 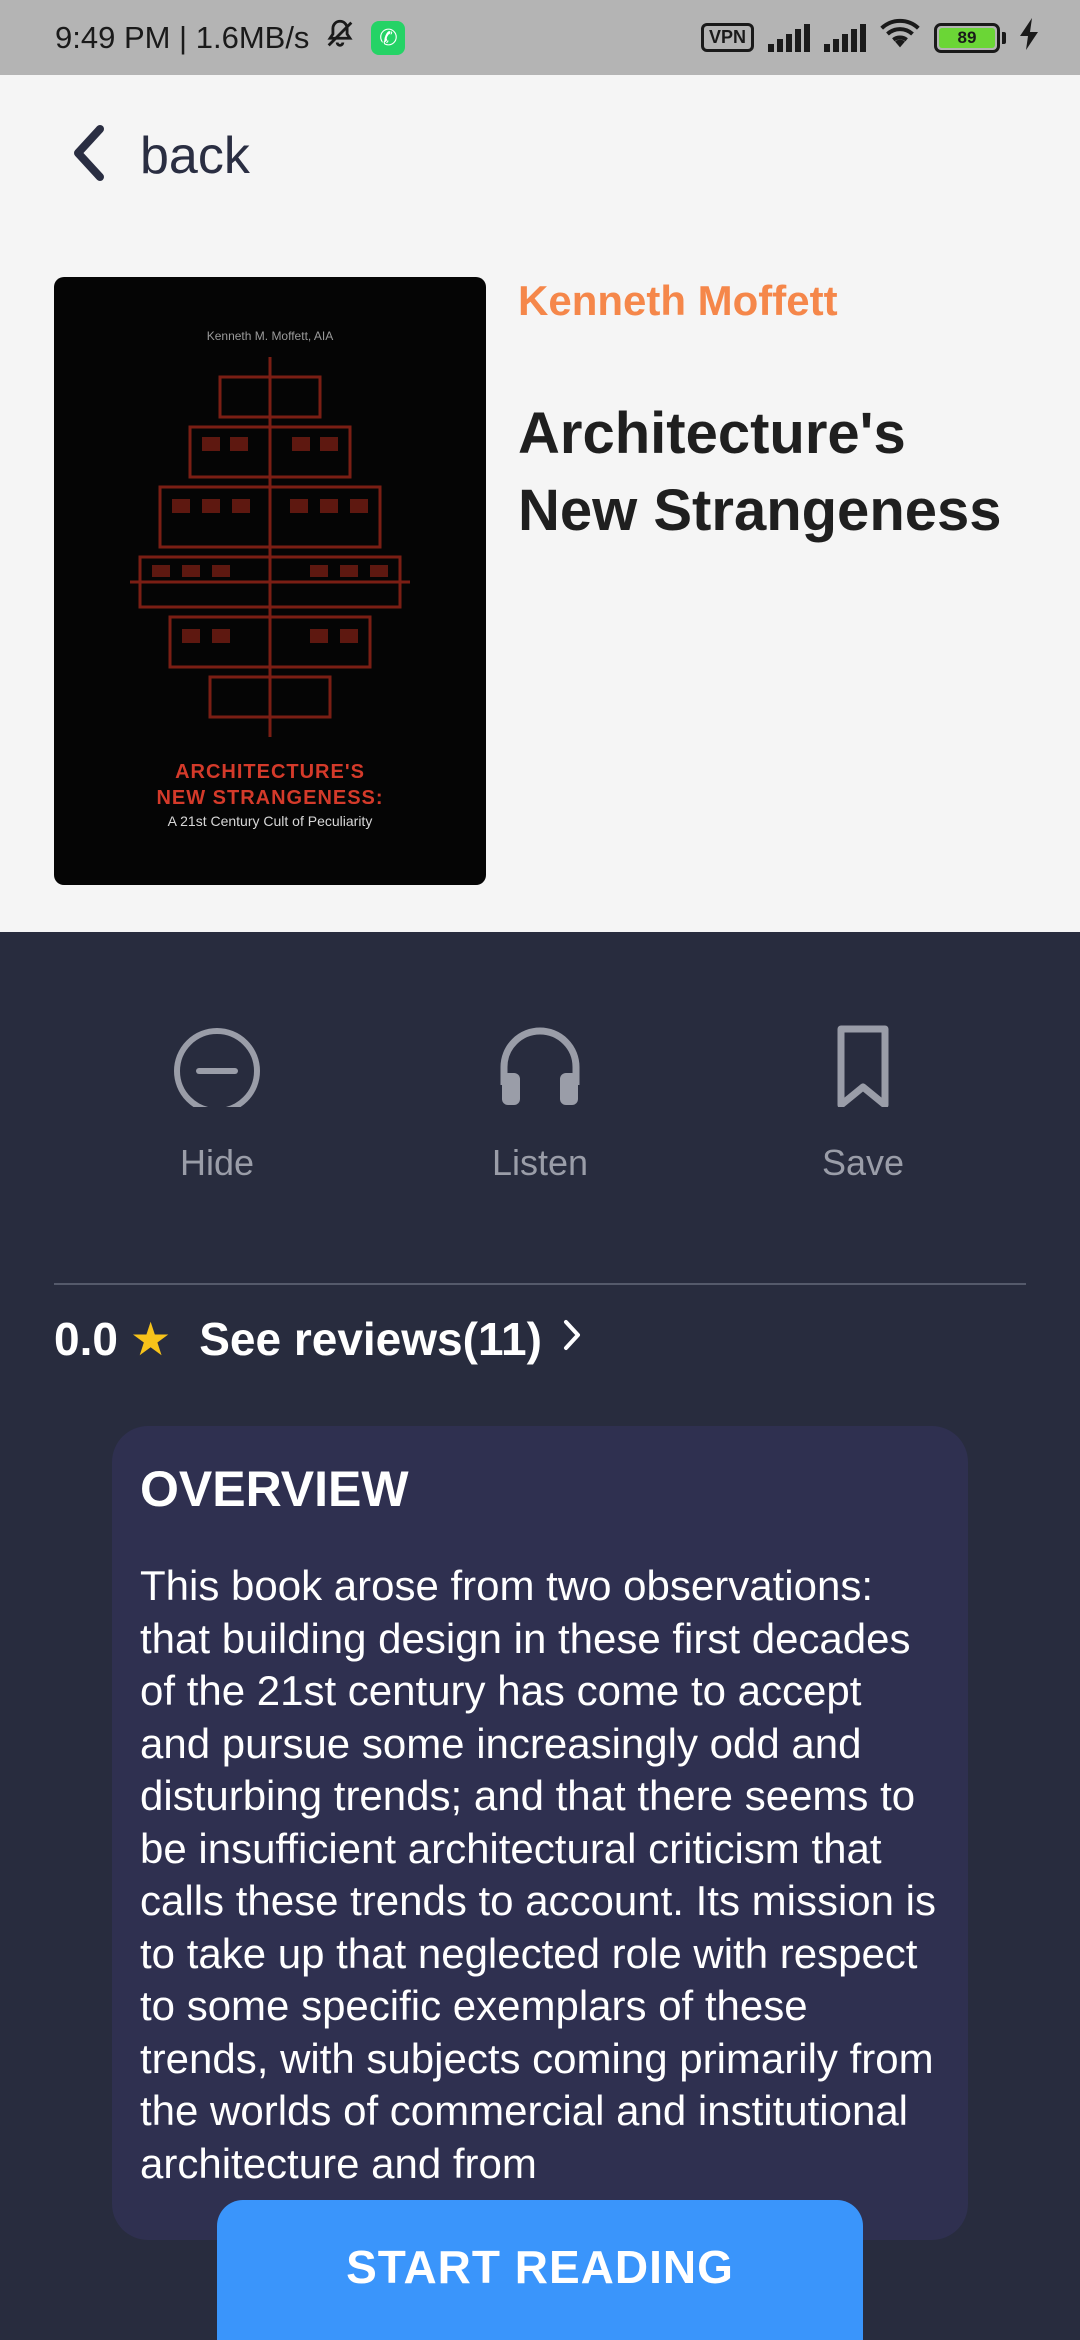 What do you see at coordinates (540, 1063) in the screenshot?
I see `headphones-icon` at bounding box center [540, 1063].